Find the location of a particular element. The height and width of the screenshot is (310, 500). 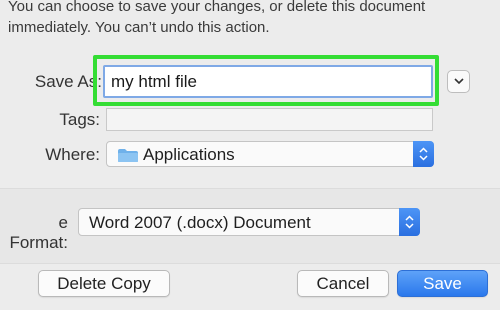

cancel-button: Cancel is located at coordinates (343, 283).